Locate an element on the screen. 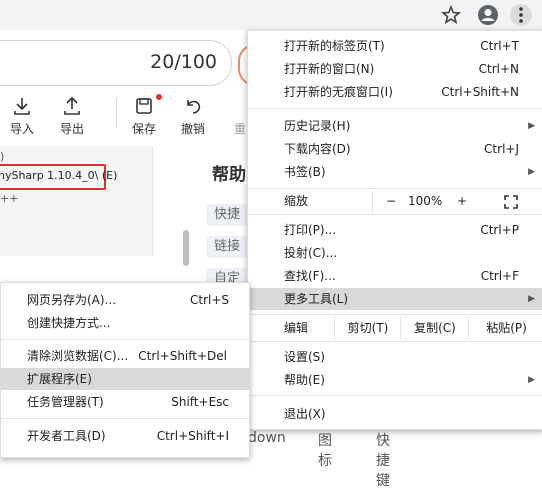 The width and height of the screenshot is (542, 490). menu-item-help: 帮助(E) ▶ is located at coordinates (395, 380).